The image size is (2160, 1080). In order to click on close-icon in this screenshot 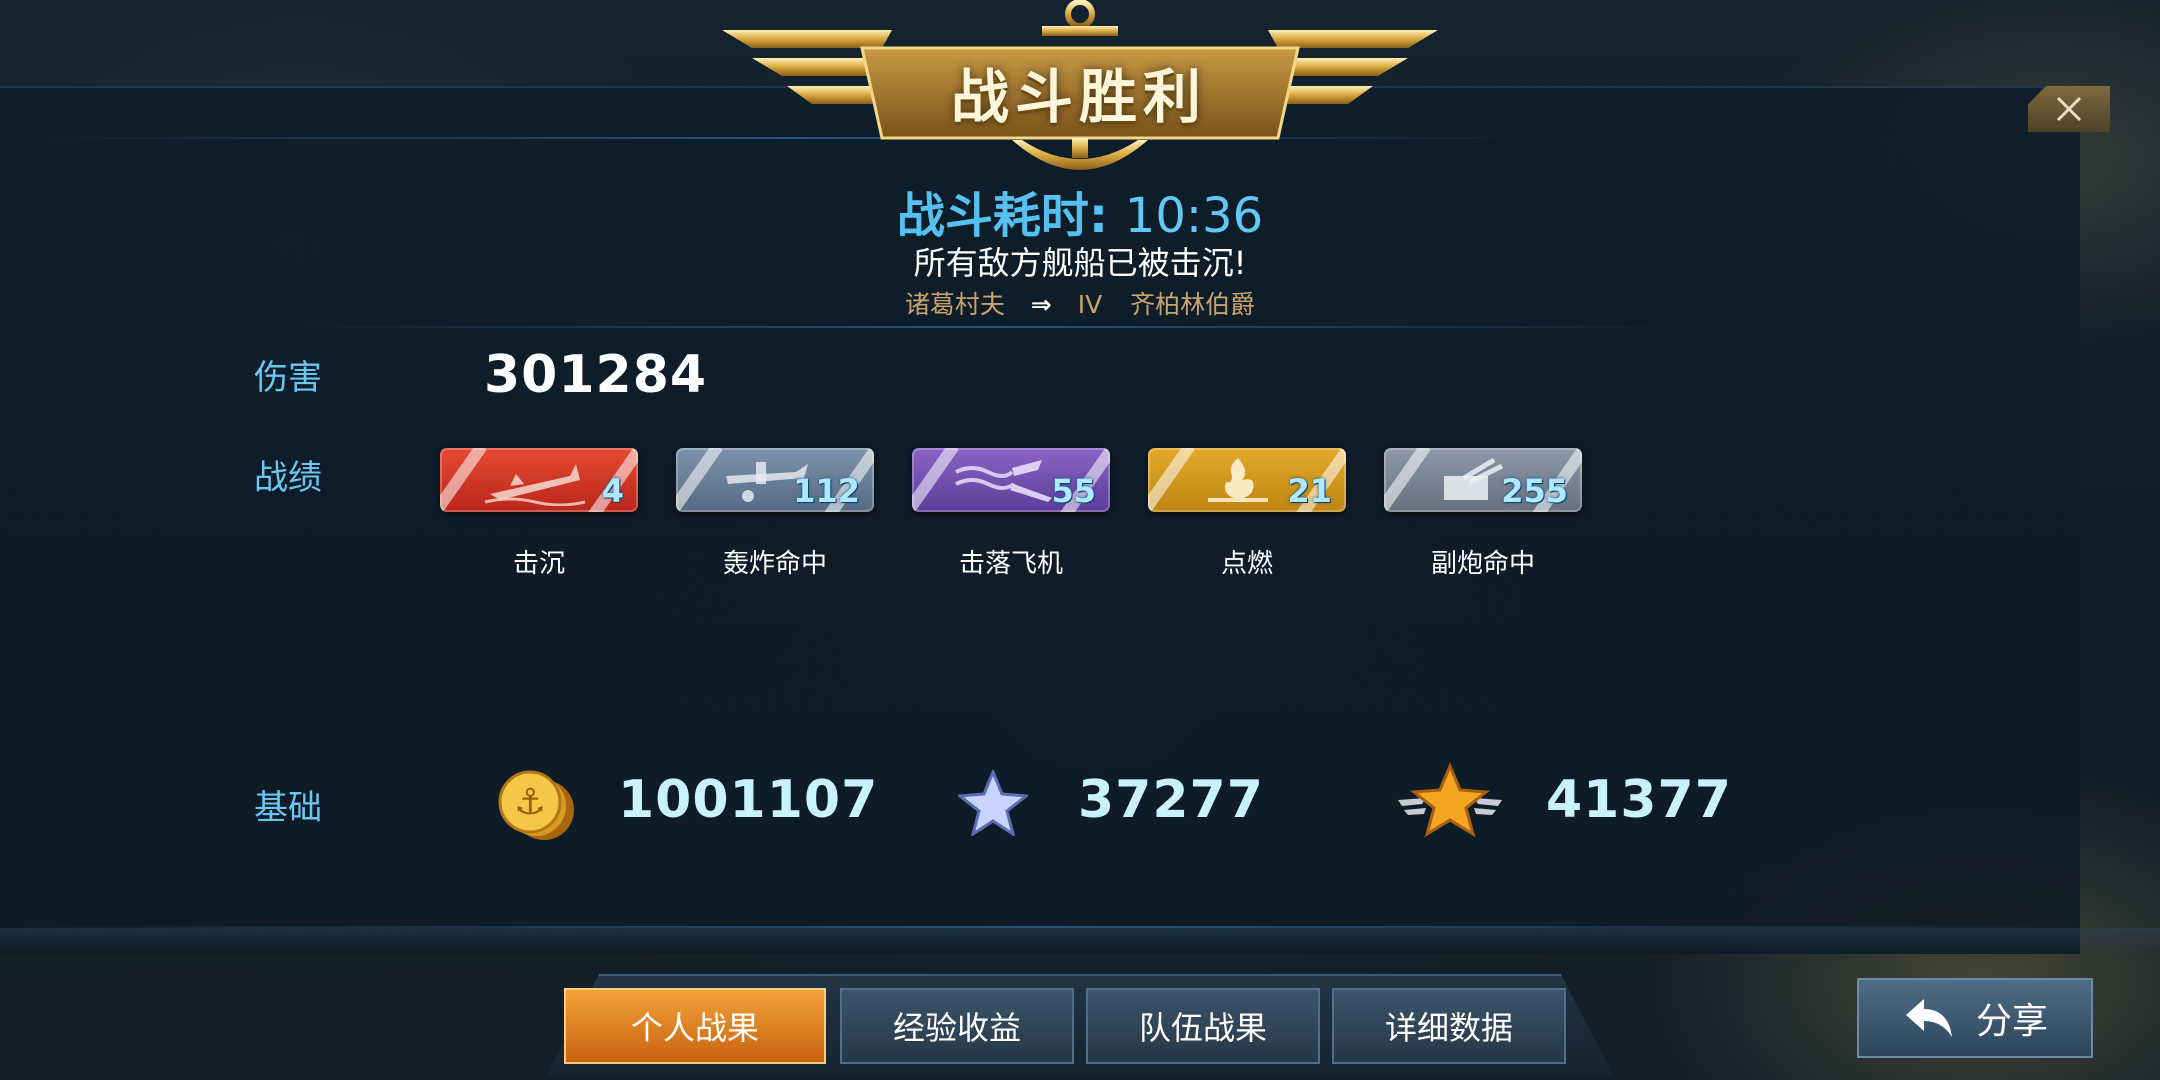, I will do `click(2069, 109)`.